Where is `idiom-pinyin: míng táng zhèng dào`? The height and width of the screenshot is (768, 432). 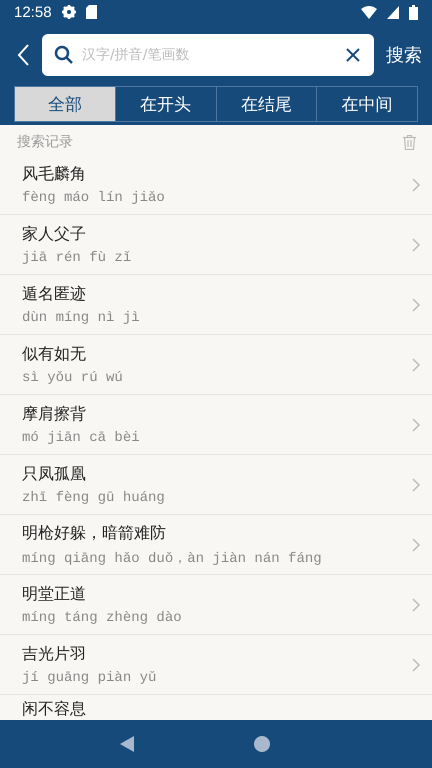 idiom-pinyin: míng táng zhèng dào is located at coordinates (102, 618).